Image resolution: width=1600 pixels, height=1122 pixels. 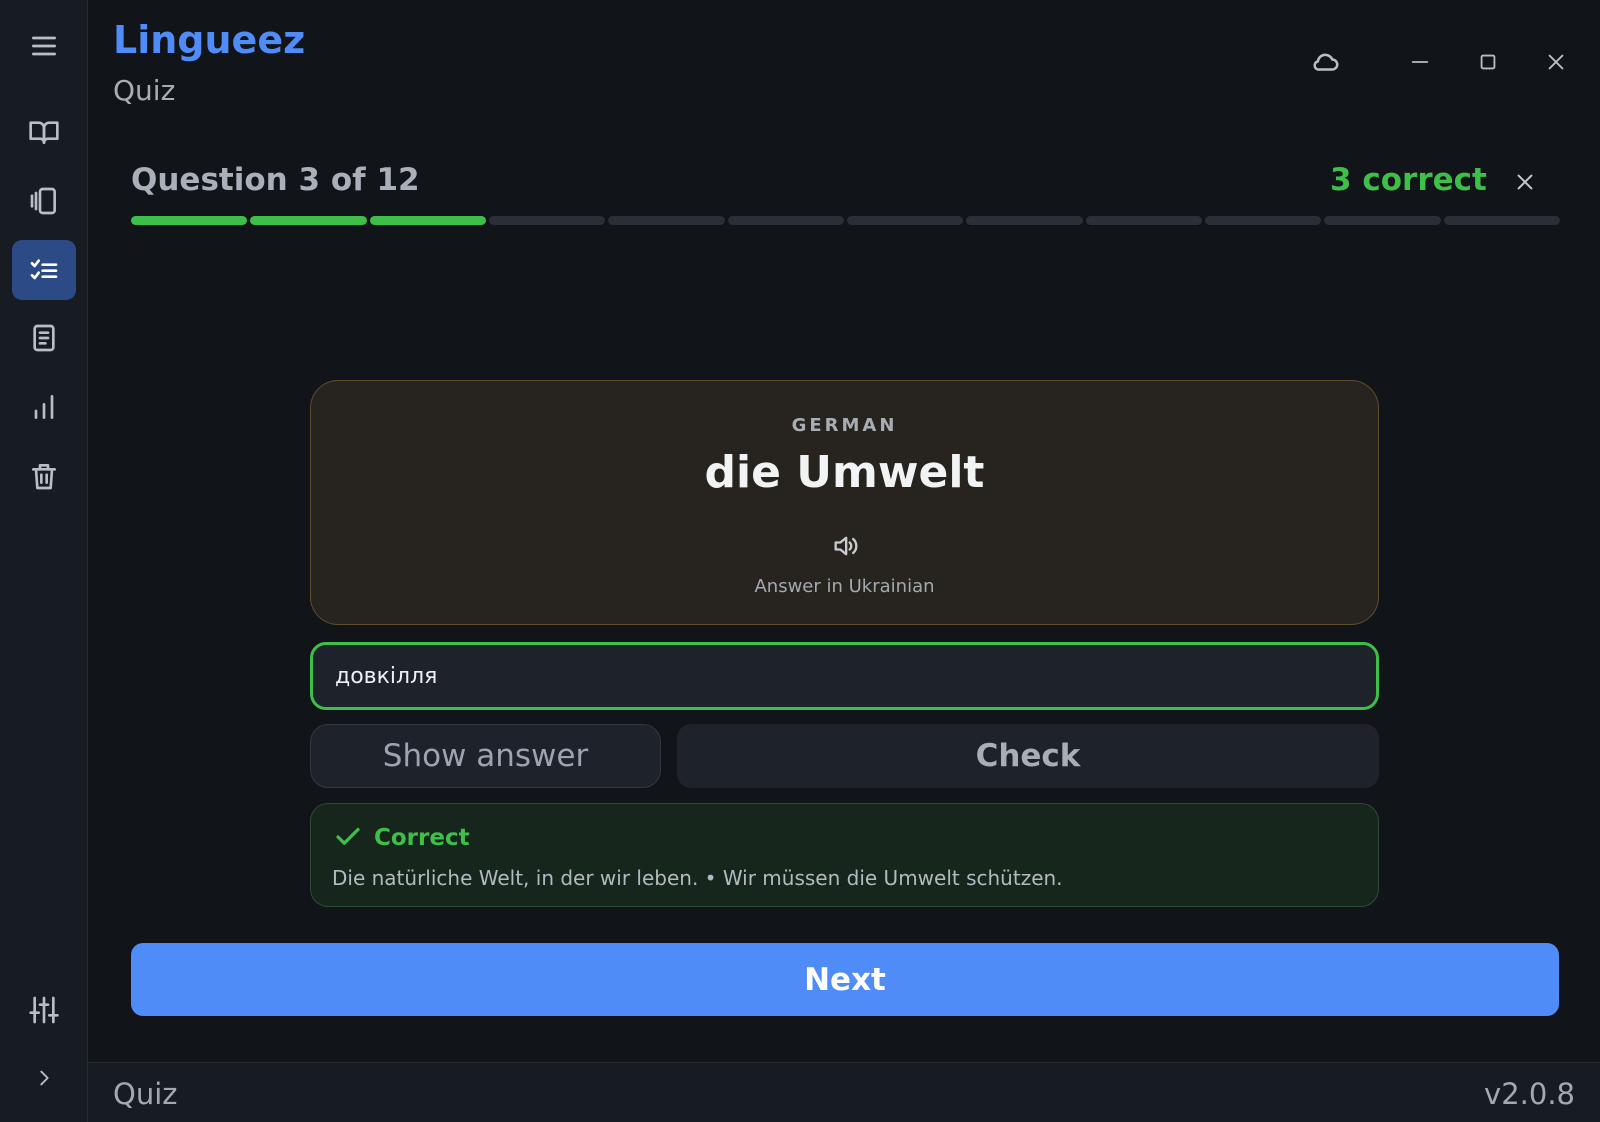 I want to click on menu-icon, so click(x=44, y=46).